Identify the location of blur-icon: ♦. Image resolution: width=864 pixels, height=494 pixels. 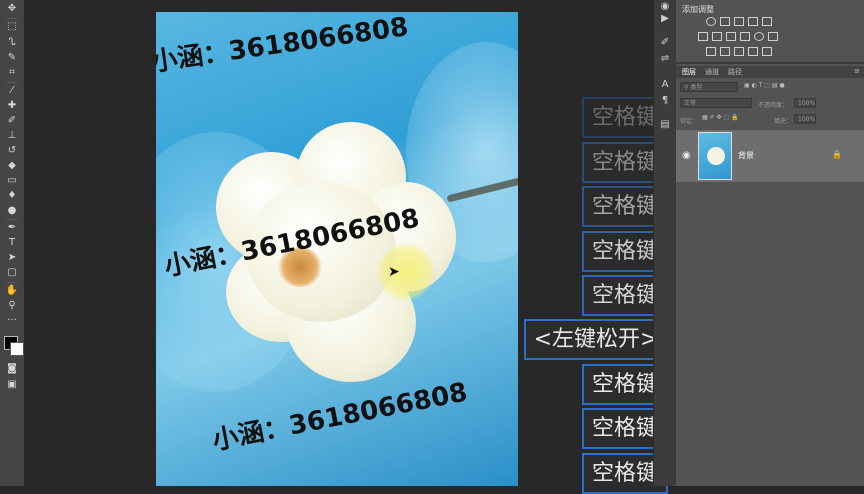
(12, 196).